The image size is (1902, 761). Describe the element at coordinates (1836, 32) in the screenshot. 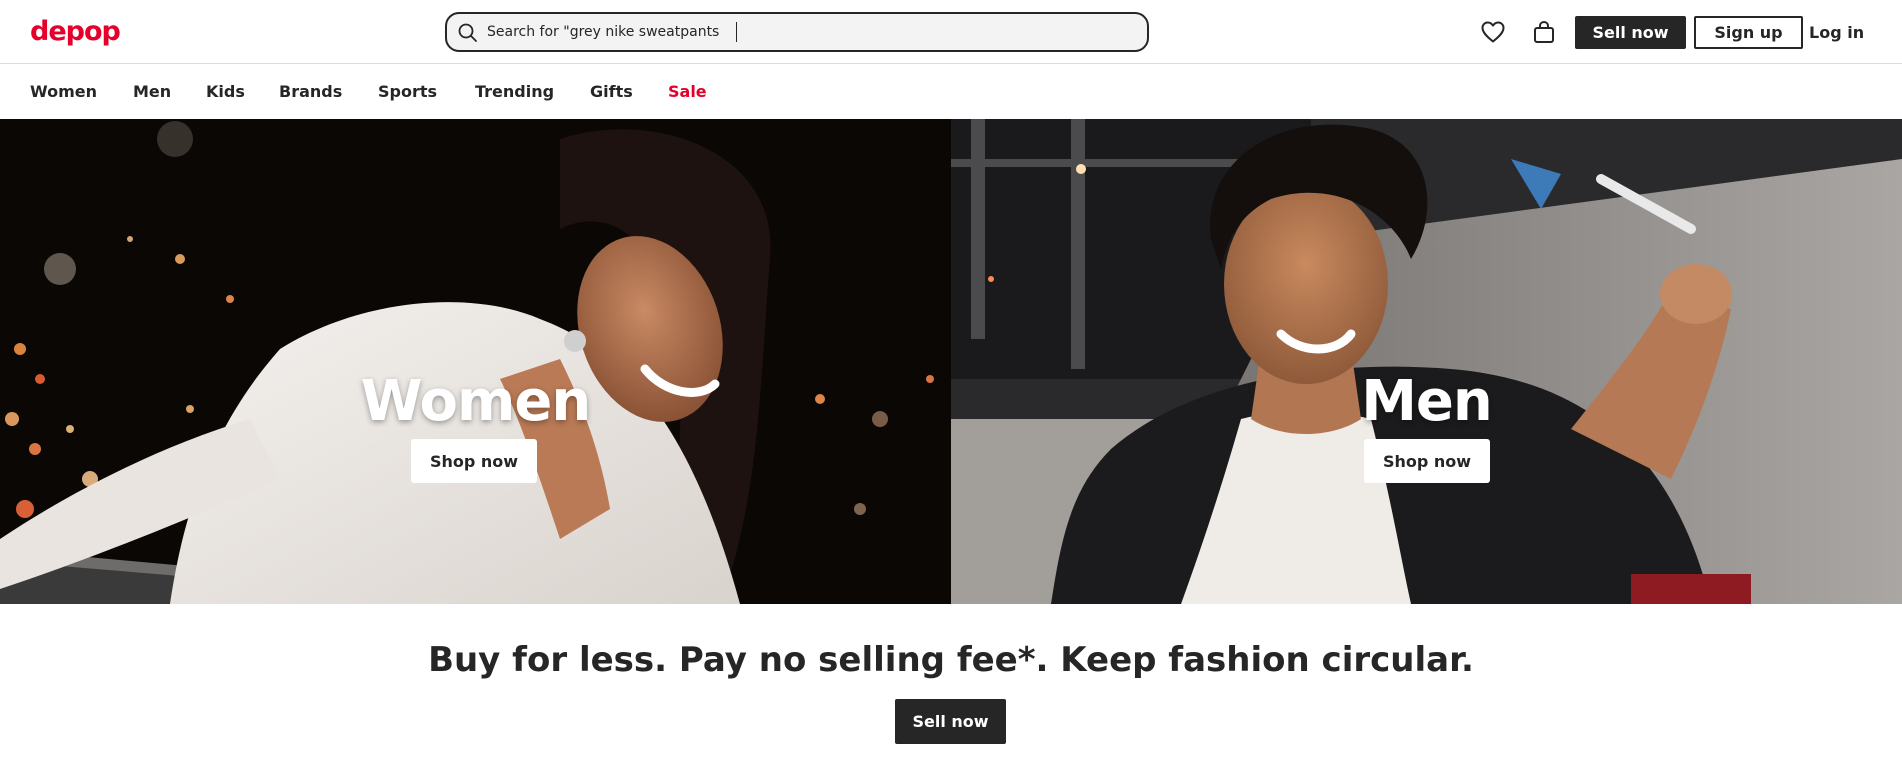

I see `log-in-link: Log in` at that location.